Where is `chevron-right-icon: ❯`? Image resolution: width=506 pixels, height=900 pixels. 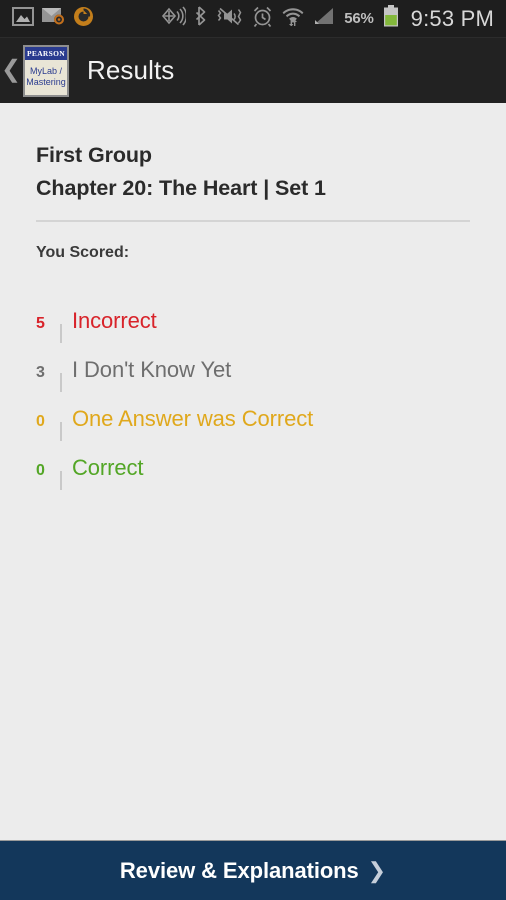 chevron-right-icon: ❯ is located at coordinates (377, 870).